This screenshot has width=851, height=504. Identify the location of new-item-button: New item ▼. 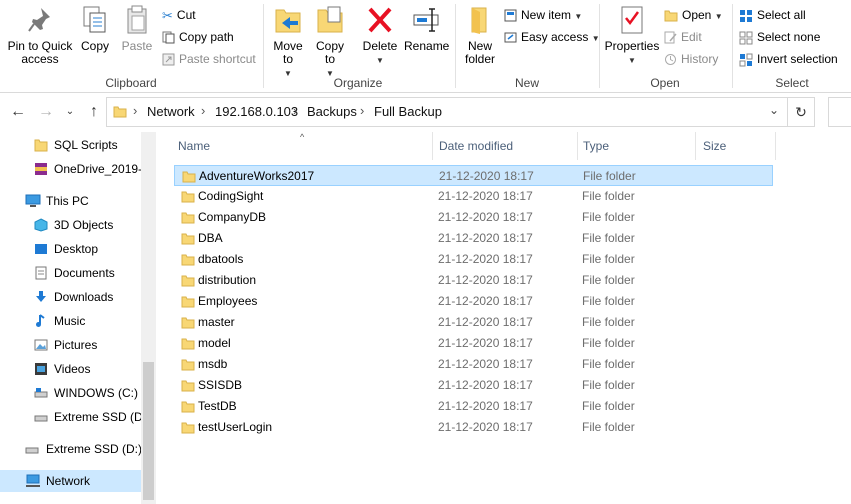
(543, 15).